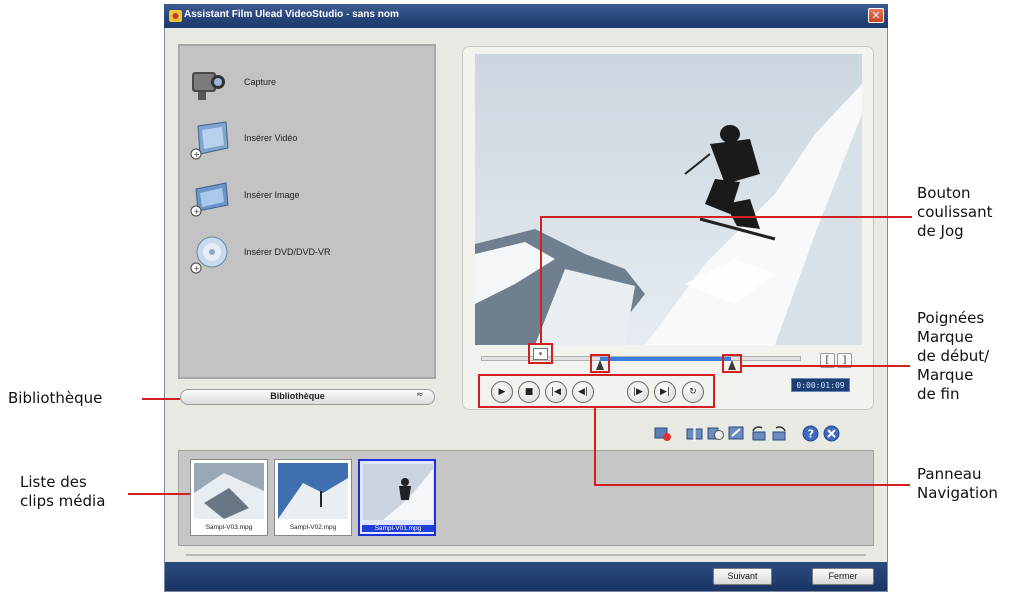  Describe the element at coordinates (742, 576) in the screenshot. I see `next-button: Suivant` at that location.